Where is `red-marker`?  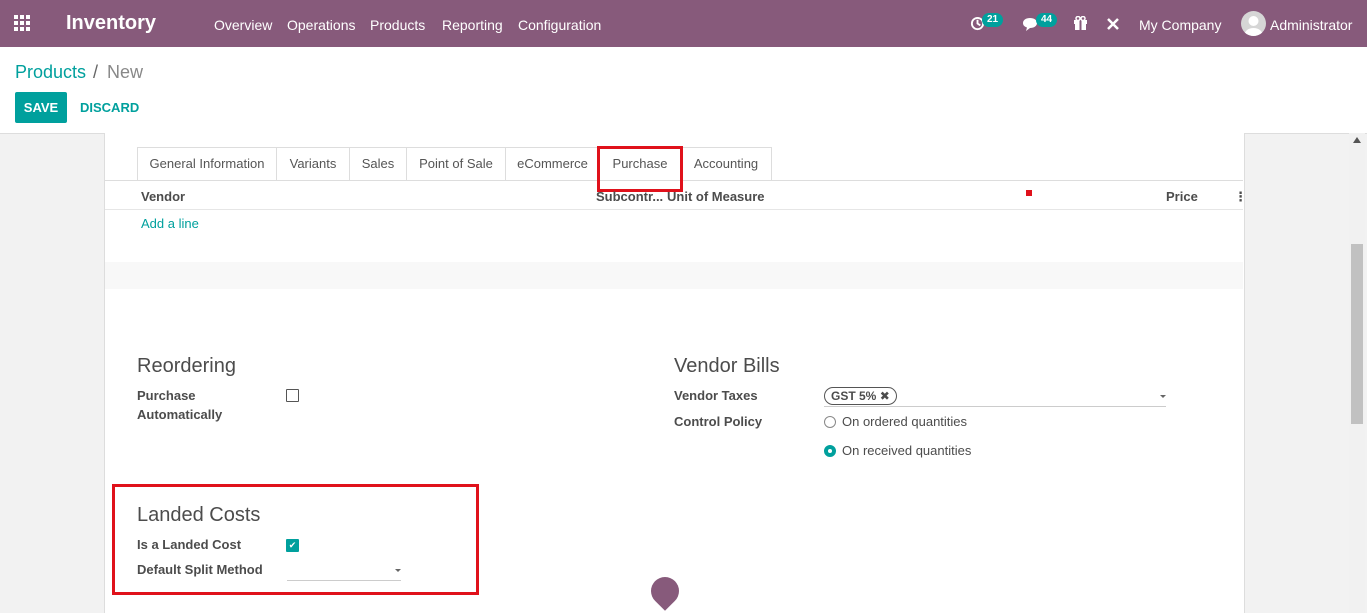
red-marker is located at coordinates (1029, 193).